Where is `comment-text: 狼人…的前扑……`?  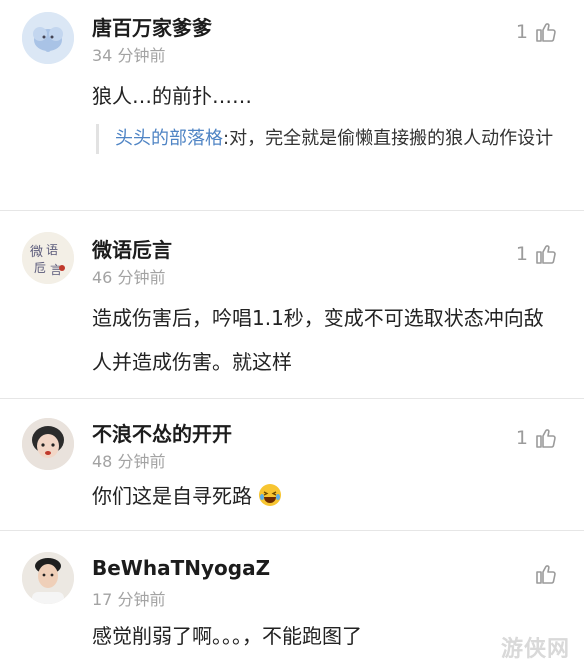 comment-text: 狼人…的前扑…… is located at coordinates (172, 96).